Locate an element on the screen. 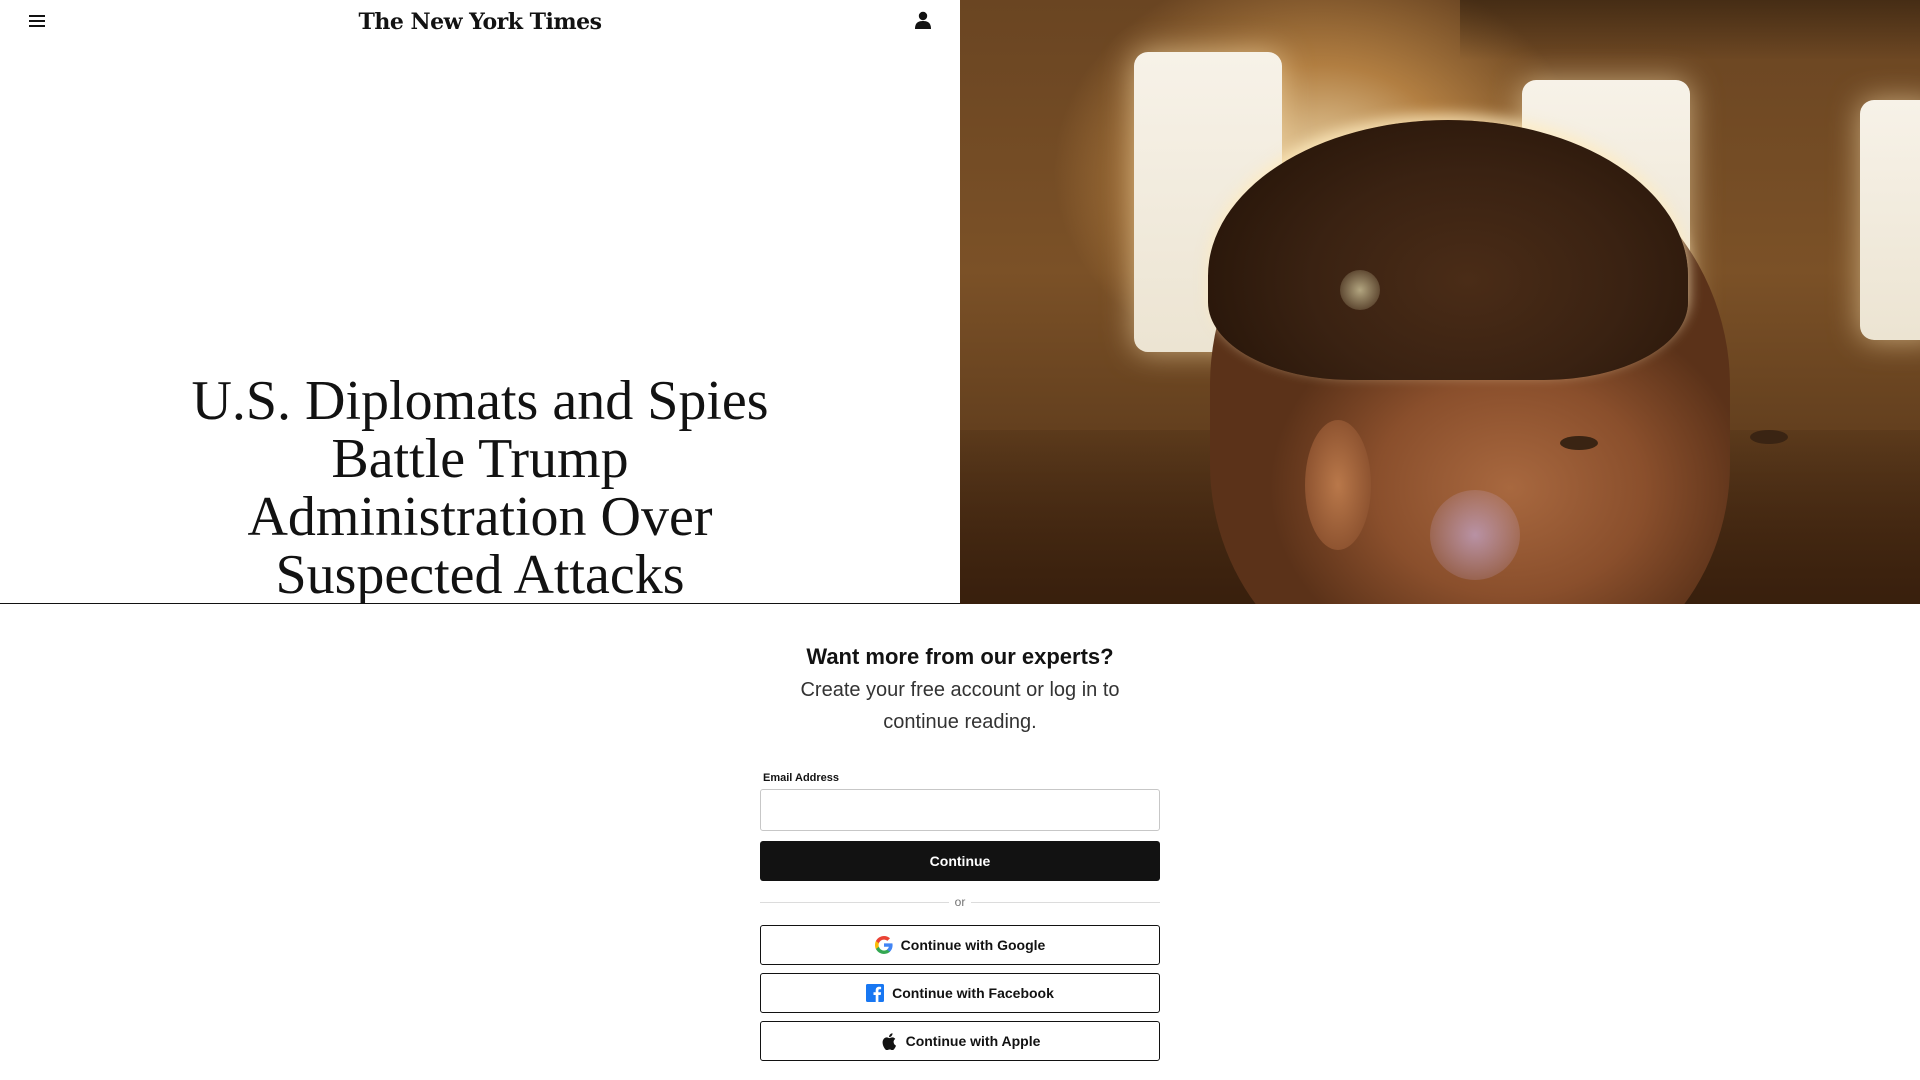 The width and height of the screenshot is (1920, 1080). continue-with-apple-button: Continue with Apple is located at coordinates (960, 1041).